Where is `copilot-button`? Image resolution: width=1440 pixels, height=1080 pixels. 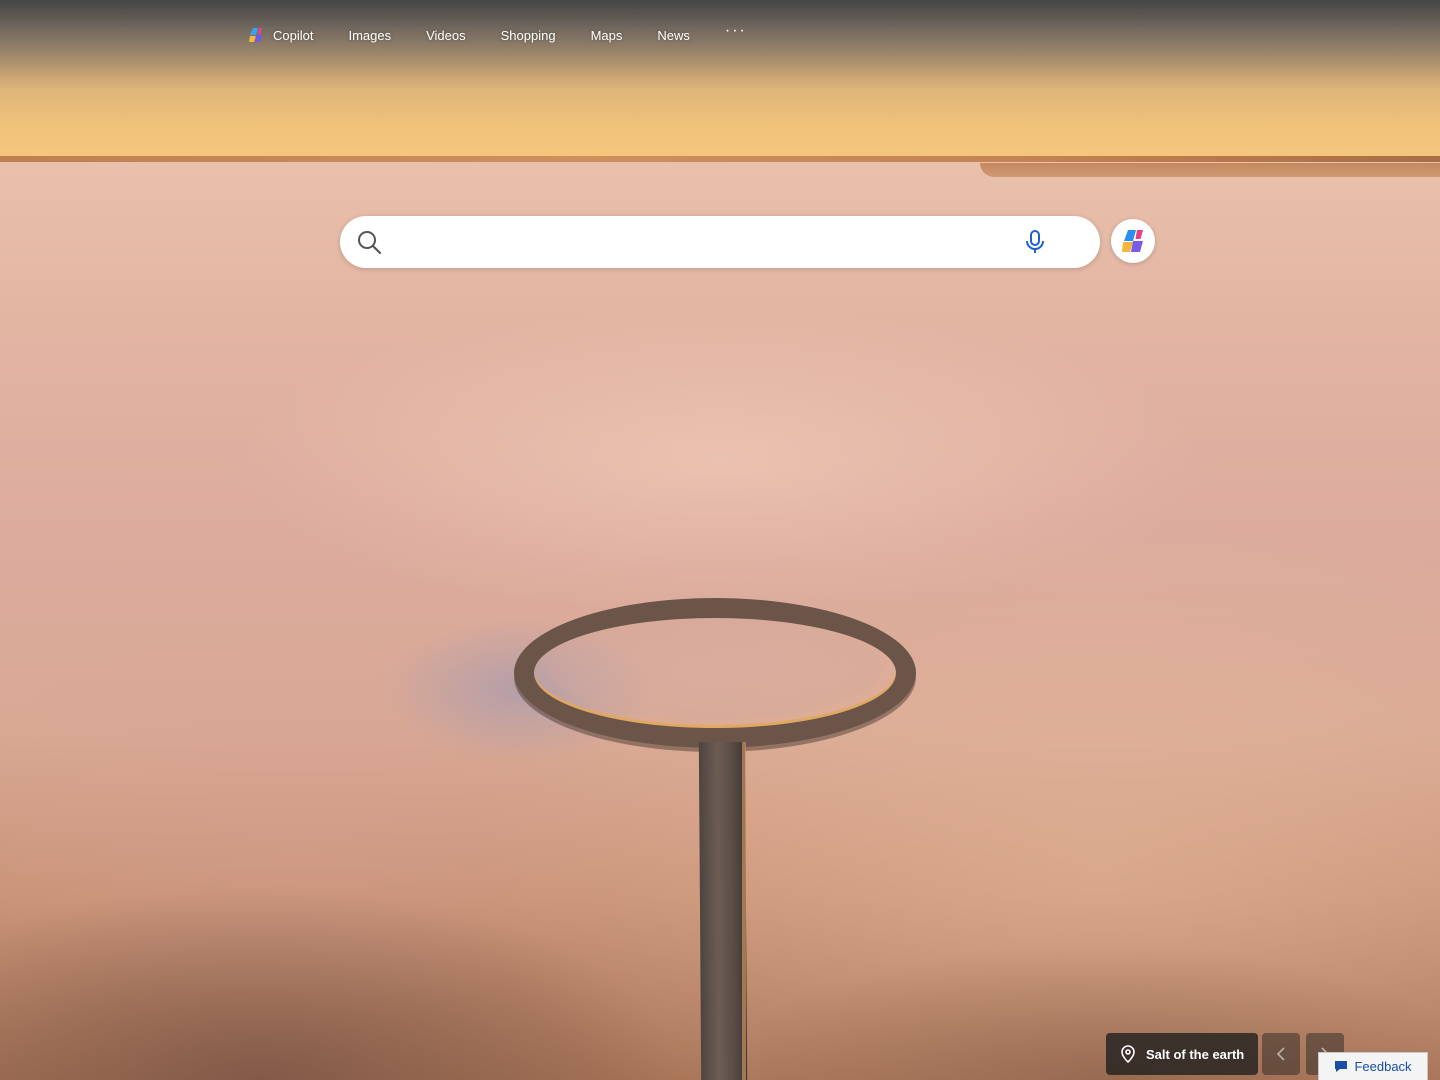 copilot-button is located at coordinates (1133, 241).